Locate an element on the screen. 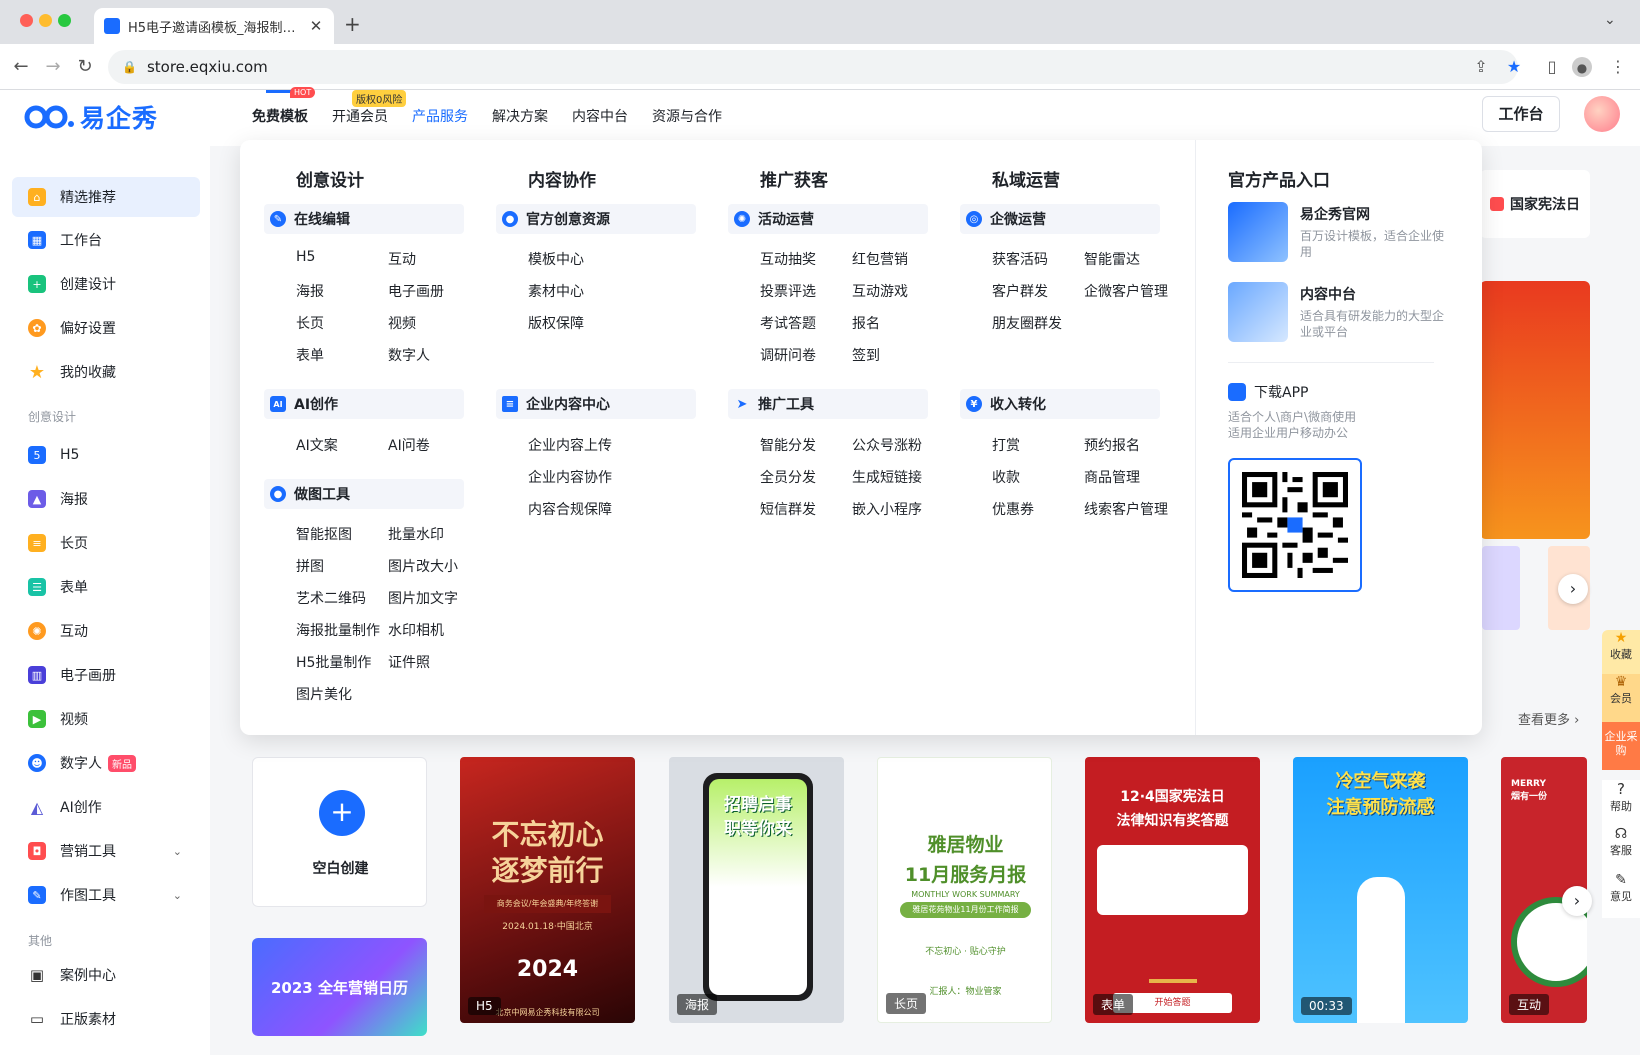  cards-next-icon: › is located at coordinates (1577, 901).